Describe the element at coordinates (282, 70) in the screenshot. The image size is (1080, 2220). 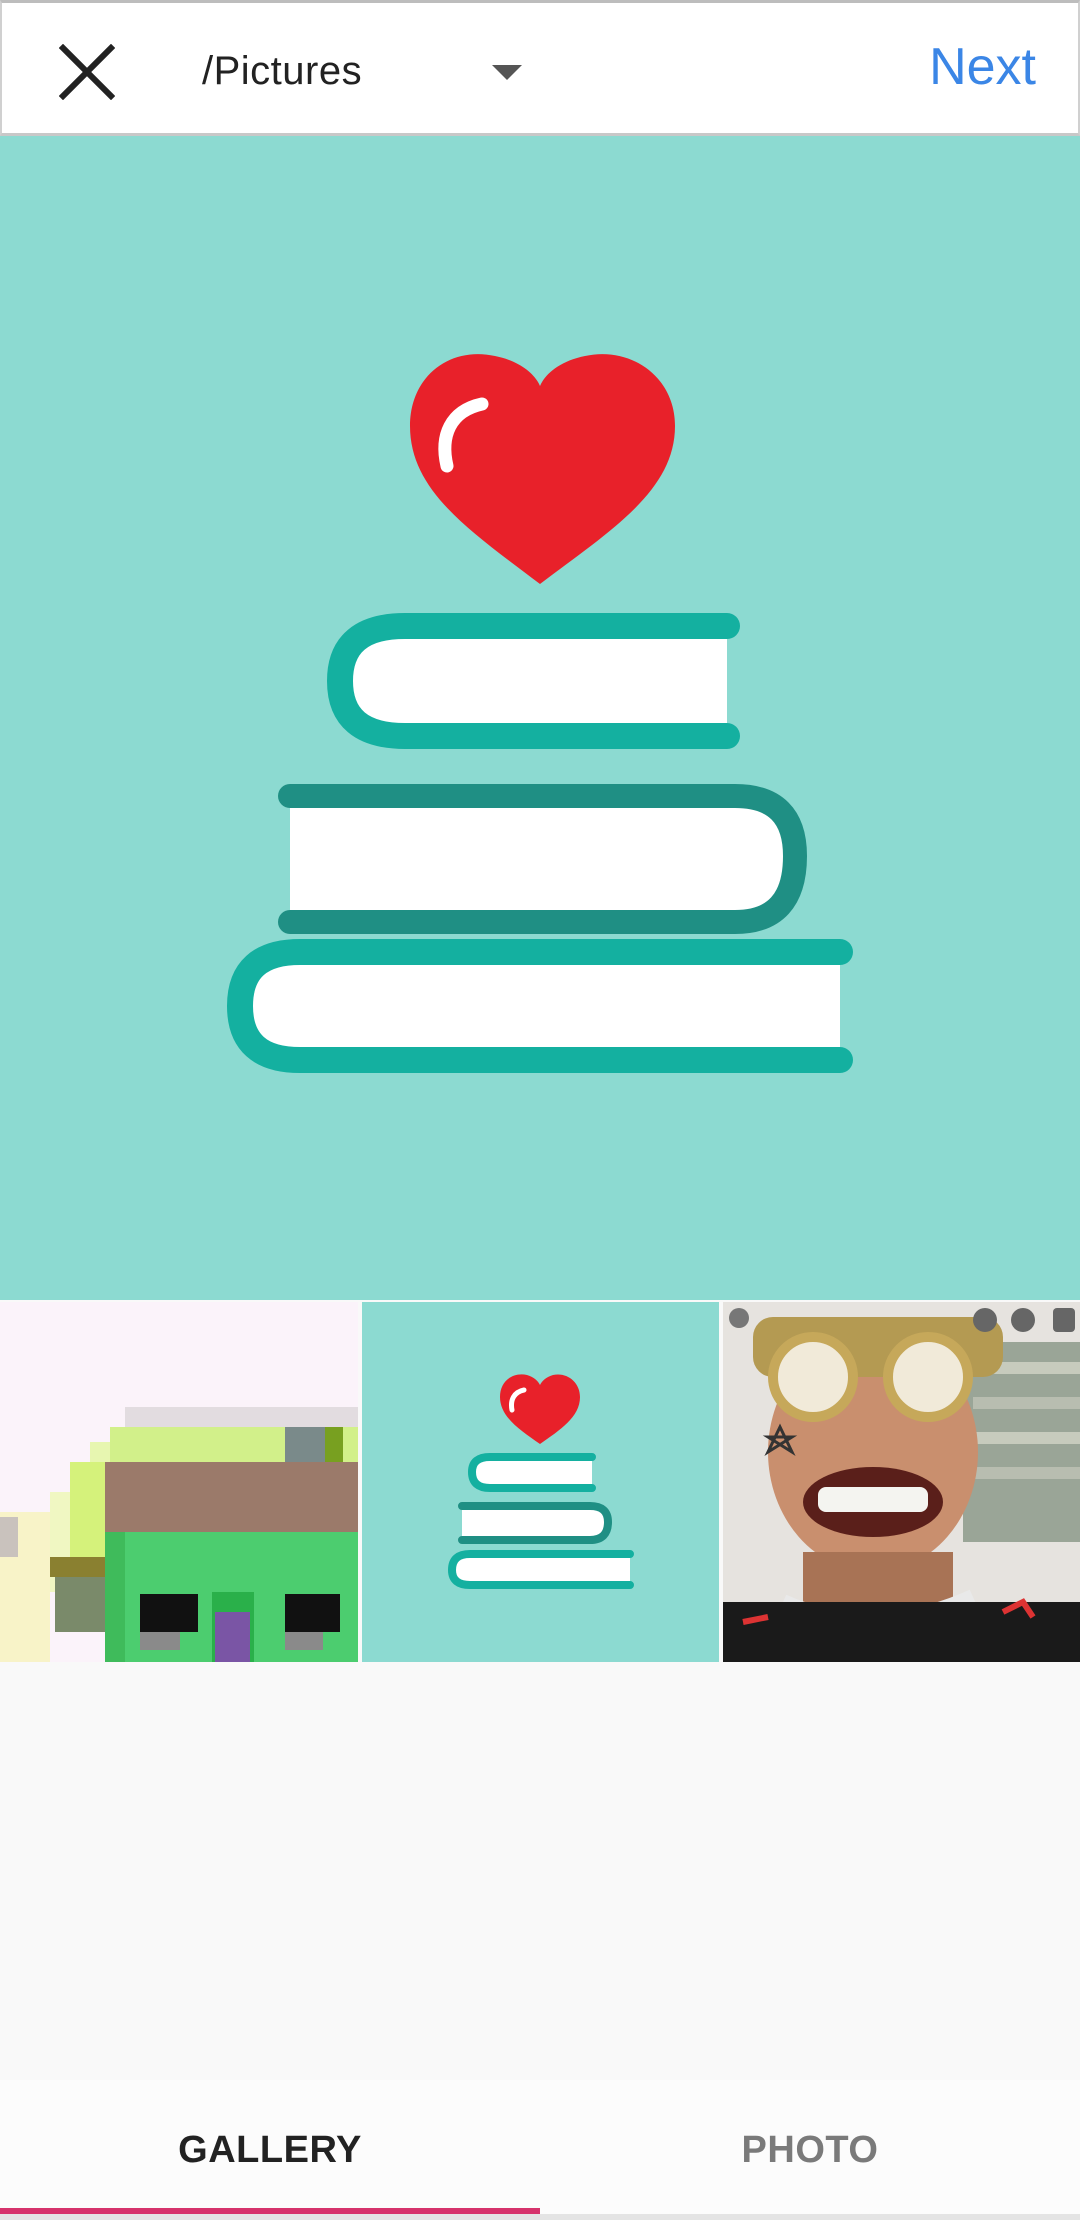
I see `folder-label: /Pictures` at that location.